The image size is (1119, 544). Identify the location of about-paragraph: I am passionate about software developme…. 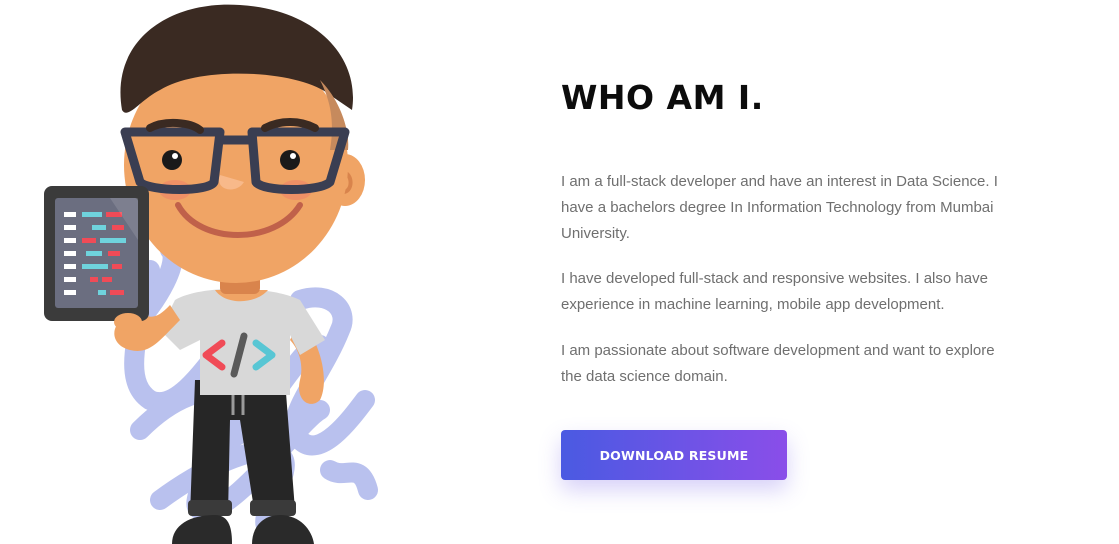
(778, 363).